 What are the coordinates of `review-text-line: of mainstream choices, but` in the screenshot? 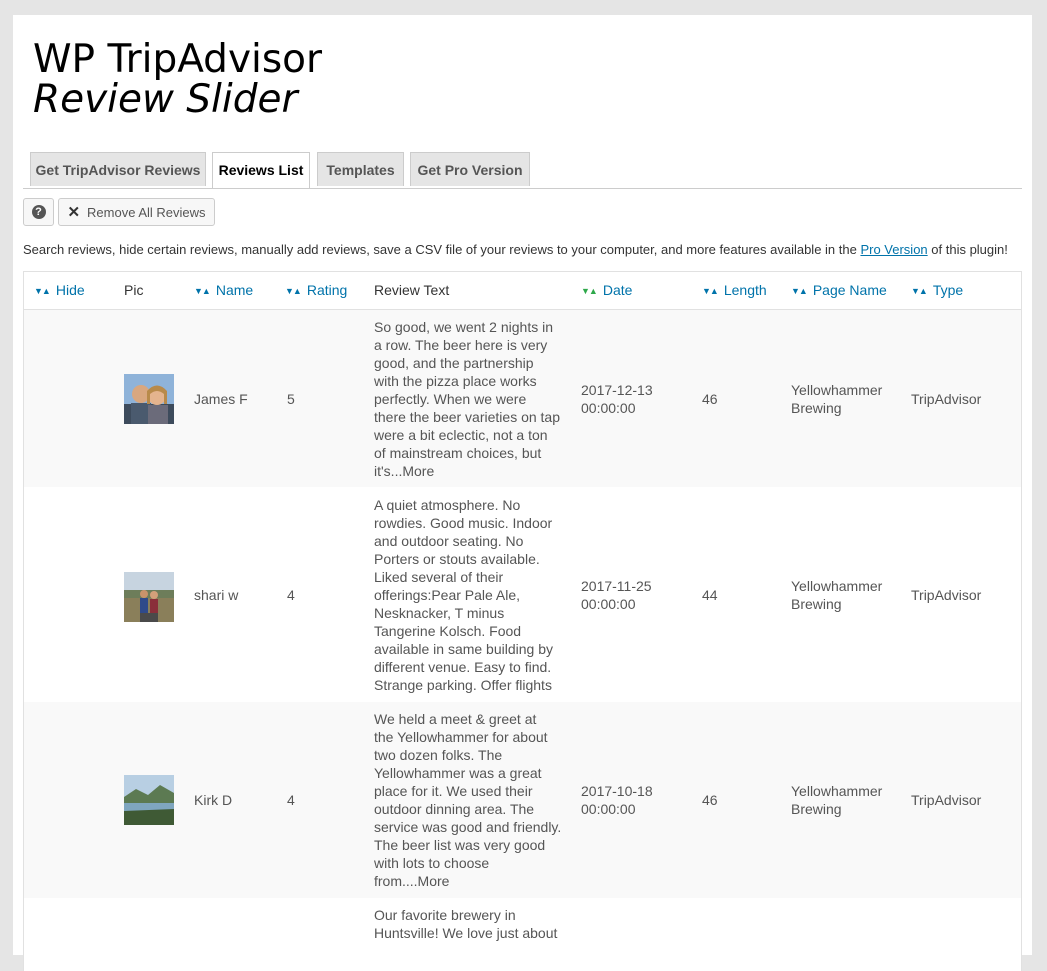 It's located at (458, 452).